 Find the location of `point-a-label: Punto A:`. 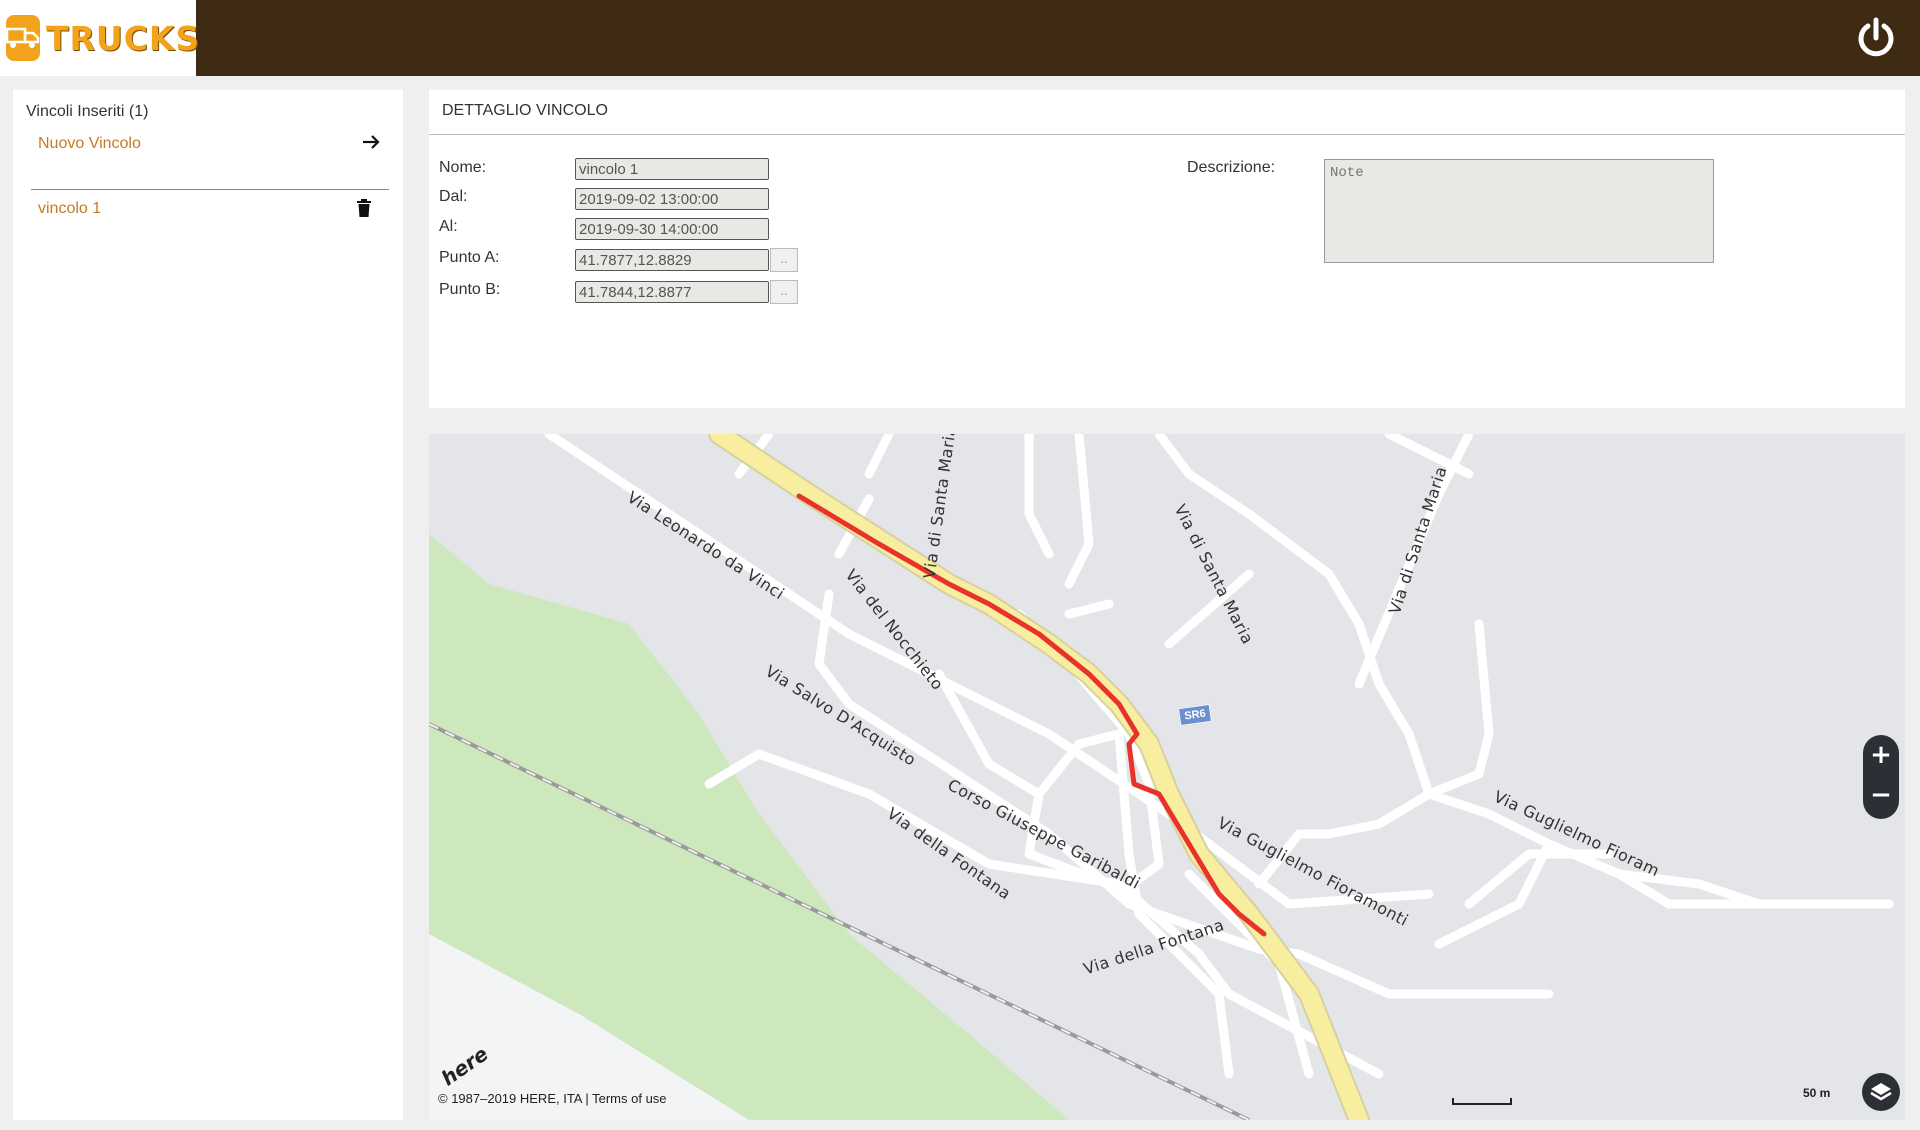

point-a-label: Punto A: is located at coordinates (469, 257).